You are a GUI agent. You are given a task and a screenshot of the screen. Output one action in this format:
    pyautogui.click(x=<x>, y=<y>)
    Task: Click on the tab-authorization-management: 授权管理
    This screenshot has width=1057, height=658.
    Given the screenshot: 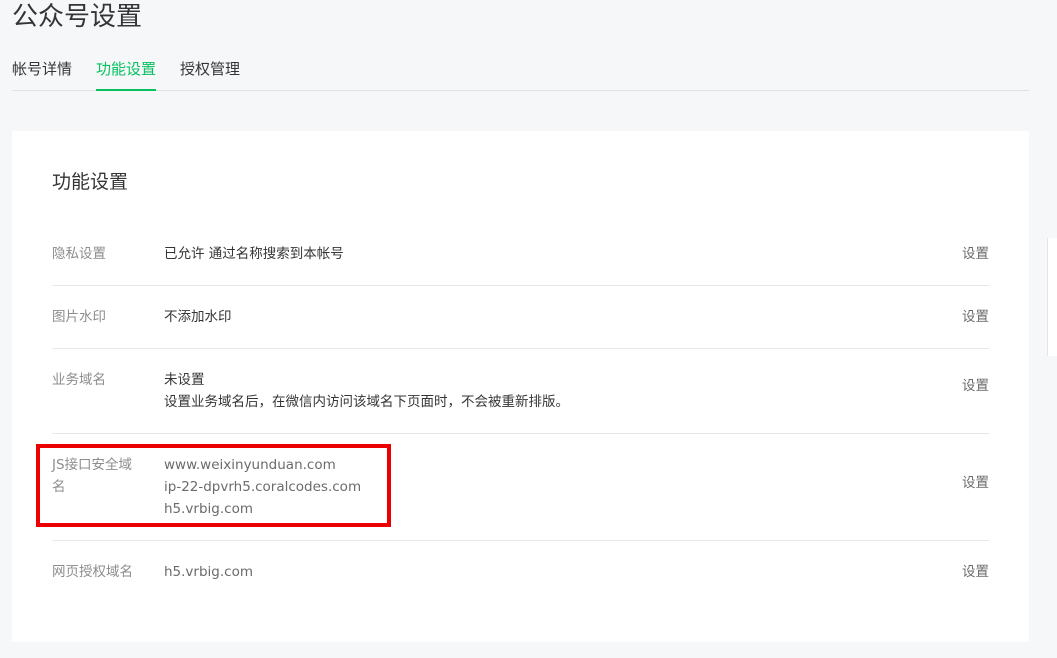 What is the action you would take?
    pyautogui.click(x=210, y=71)
    